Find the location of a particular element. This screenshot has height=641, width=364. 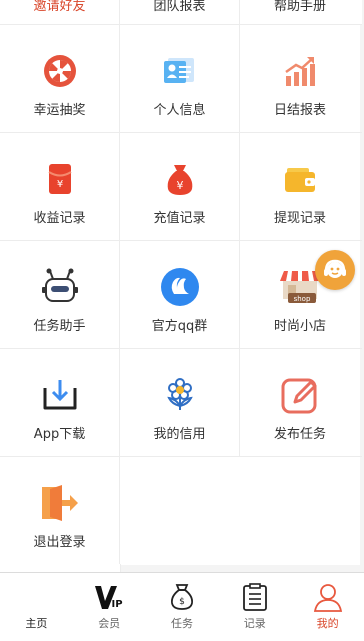

bottom-tab-bar: 主页 IP 会员 $ 任务 记录 我的 is located at coordinates (182, 606).